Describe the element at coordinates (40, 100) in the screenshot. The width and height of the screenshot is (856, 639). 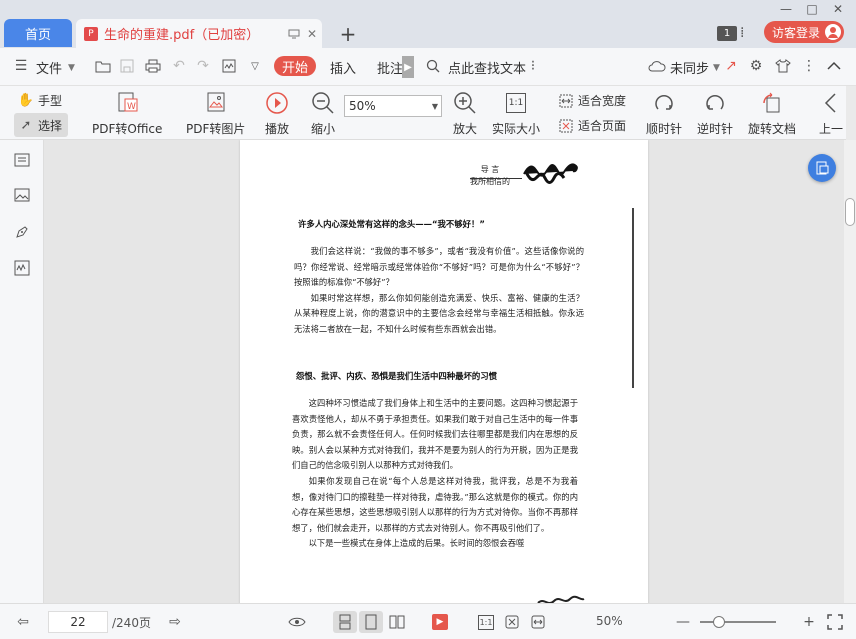
I see `hand-tool-button: ✋ 手型` at that location.